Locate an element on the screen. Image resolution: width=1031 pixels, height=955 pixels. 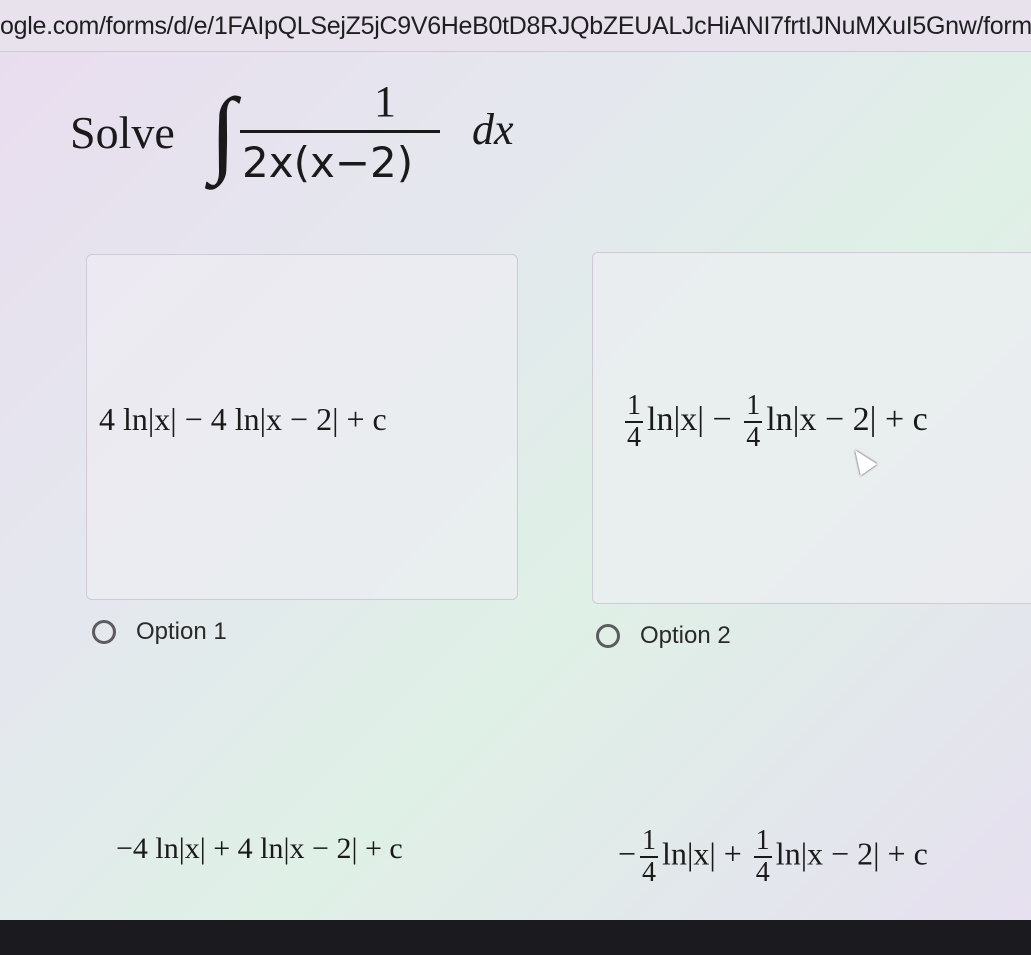
screen-bezel is located at coordinates (515, 937).